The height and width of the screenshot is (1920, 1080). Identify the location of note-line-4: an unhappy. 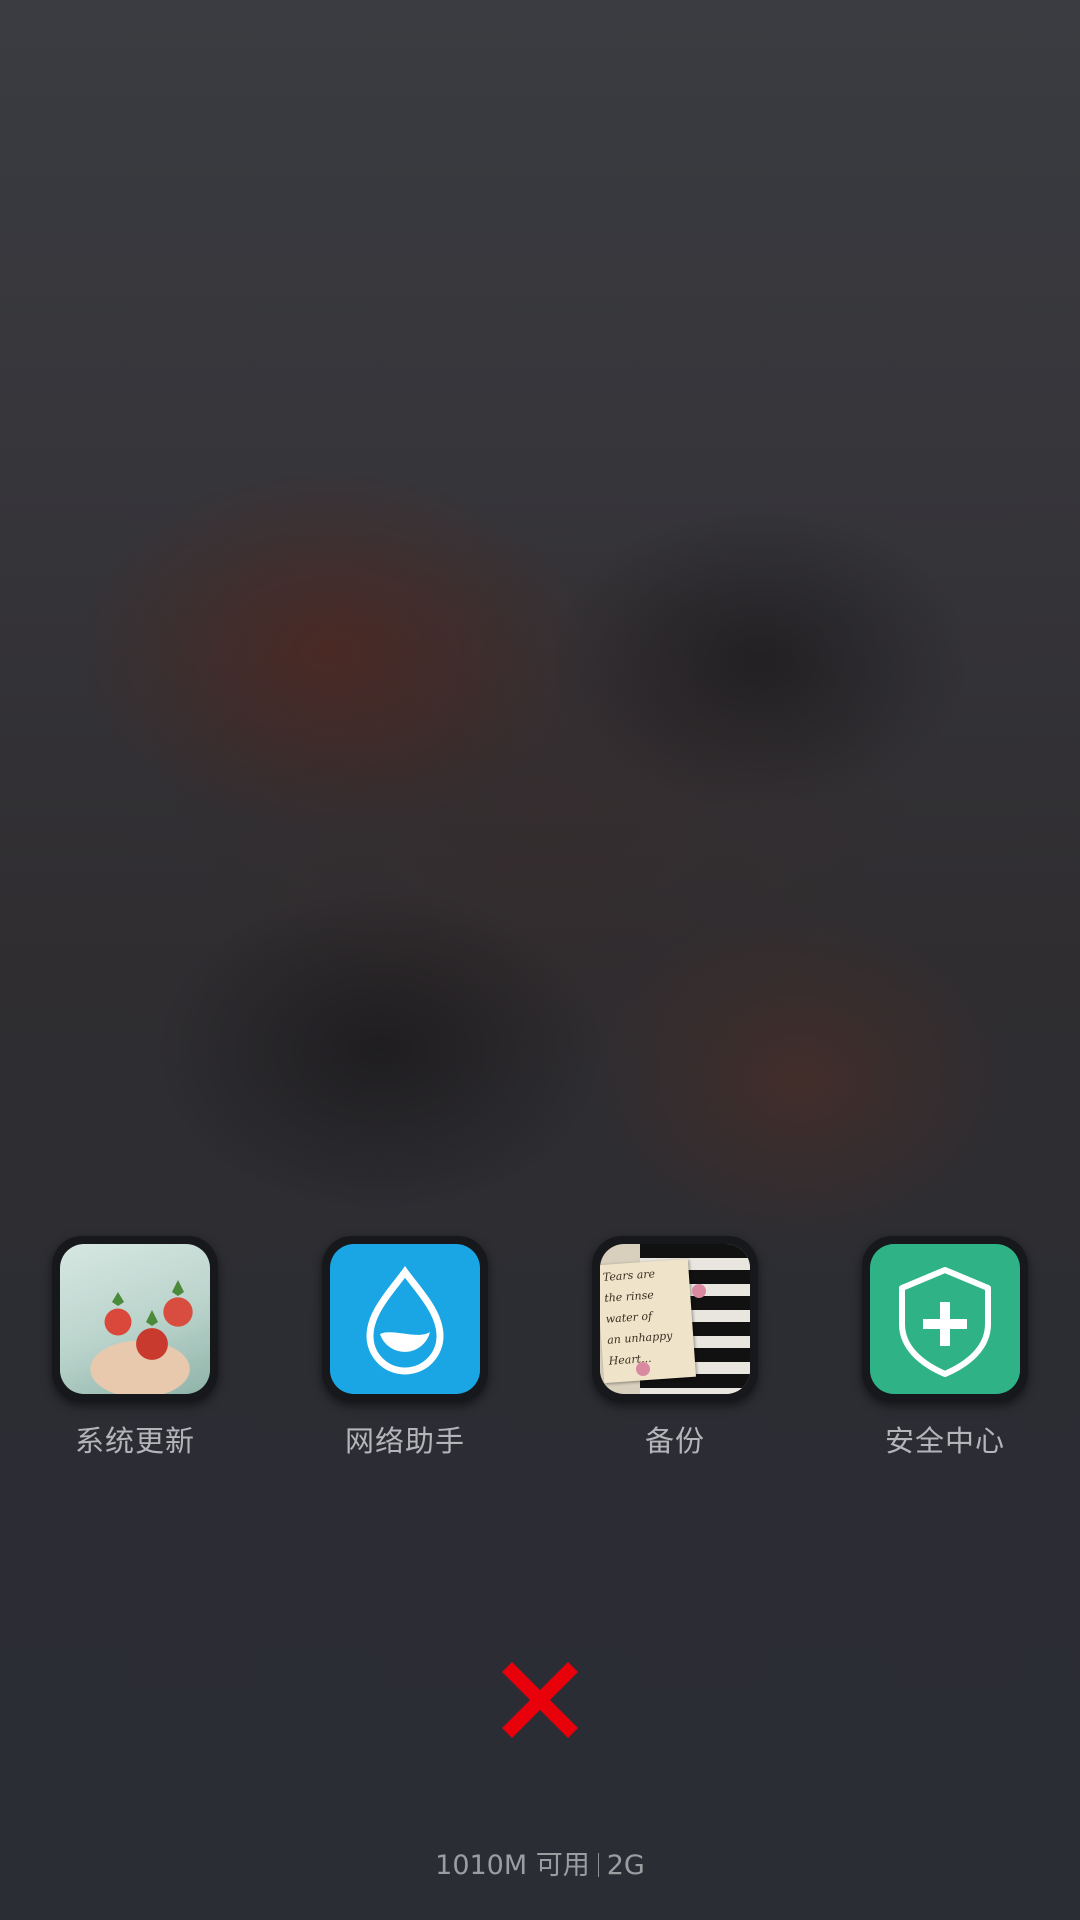
(639, 1338).